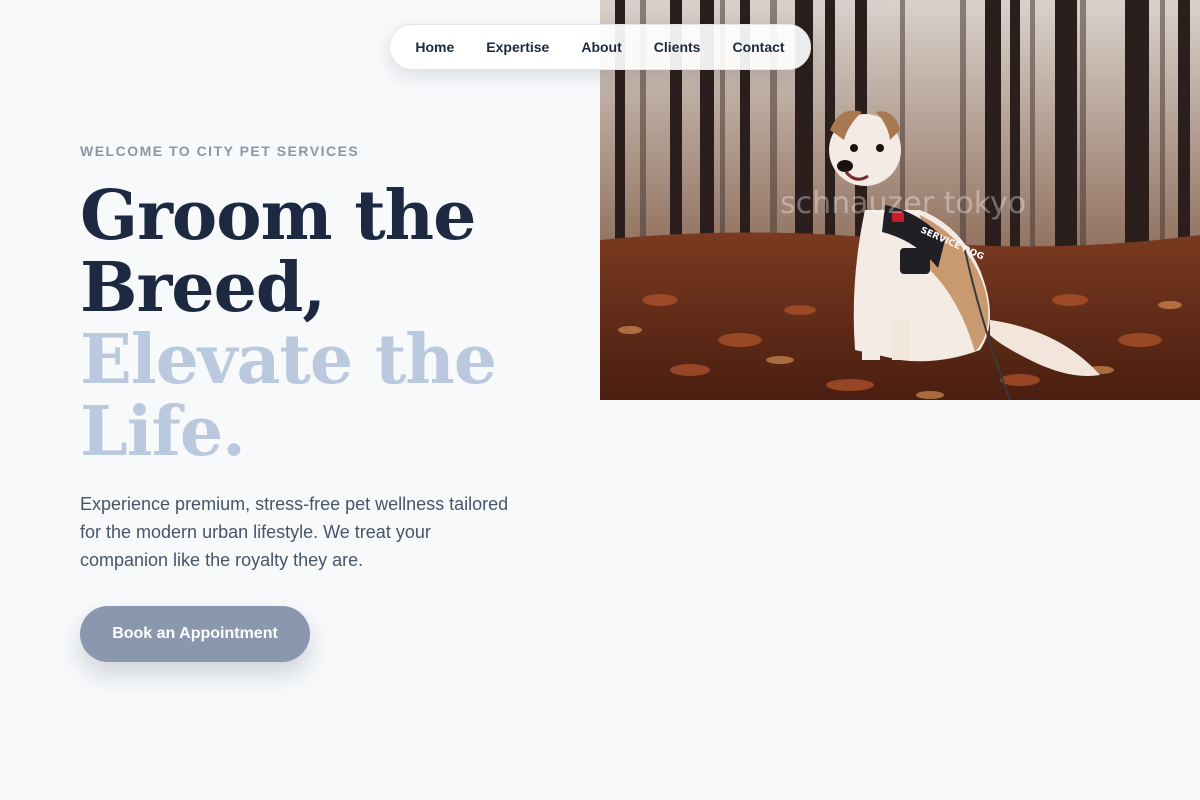 Image resolution: width=1200 pixels, height=800 pixels. What do you see at coordinates (163, 432) in the screenshot?
I see `headline-line-4: Life.` at bounding box center [163, 432].